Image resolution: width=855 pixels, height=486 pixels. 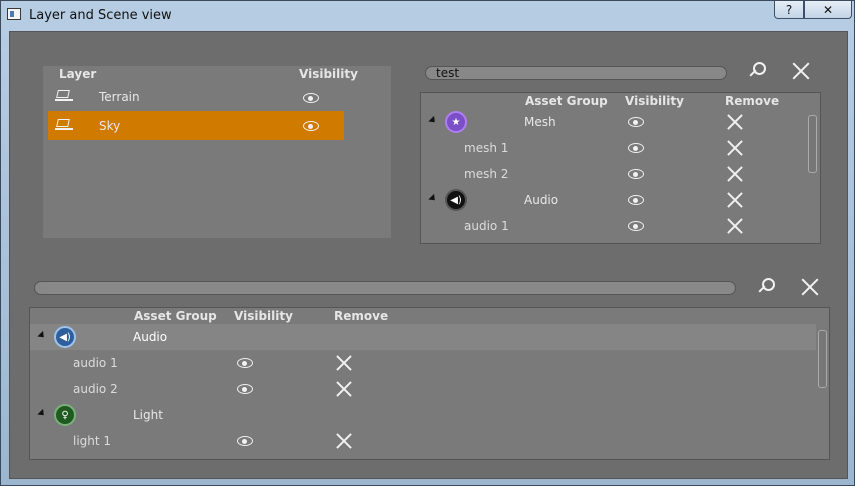 What do you see at coordinates (423, 441) in the screenshot?
I see `tree-row-light-1: light 1` at bounding box center [423, 441].